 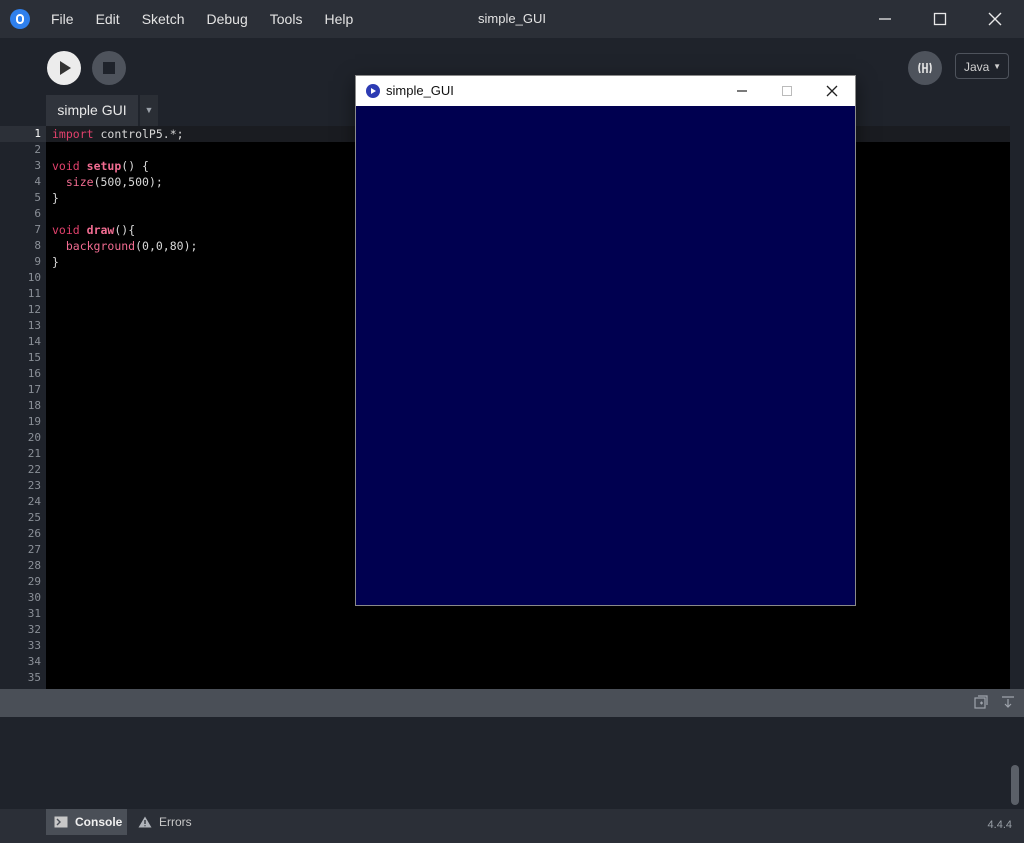 I want to click on sketch-title-bar: simple_GUI, so click(x=605, y=91).